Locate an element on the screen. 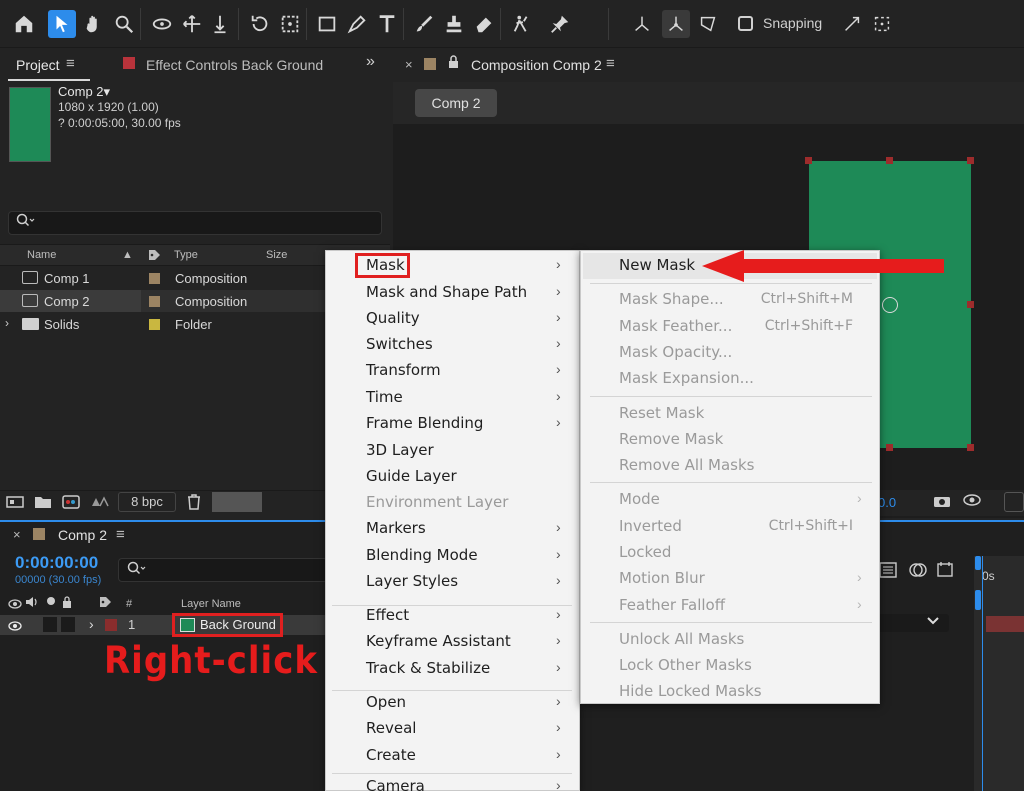  new-folder-icon is located at coordinates (43, 503).